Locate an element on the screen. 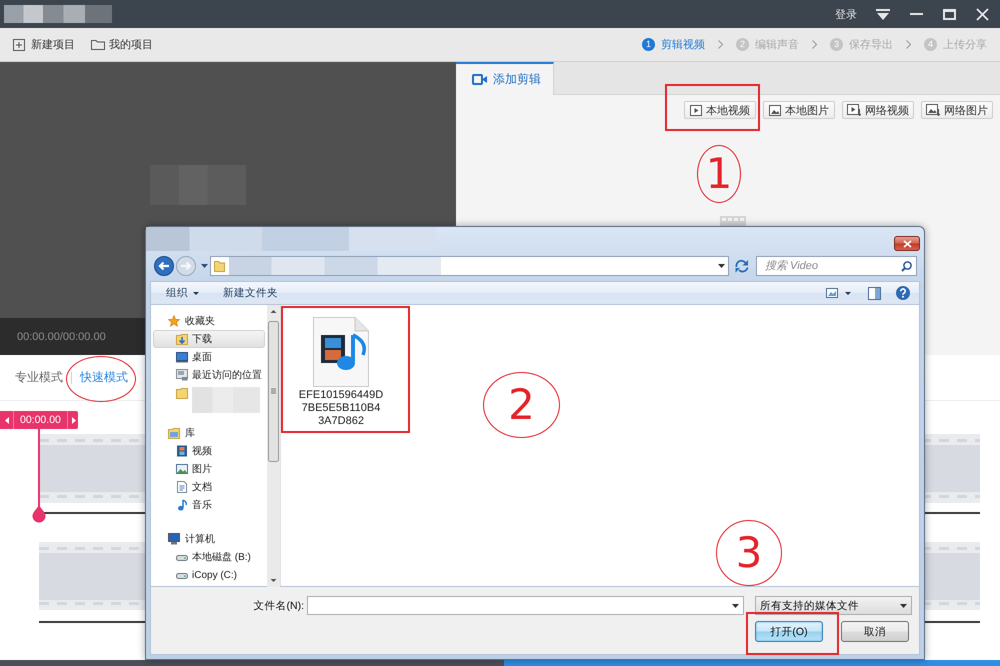 The width and height of the screenshot is (1000, 666). login-link: 登录 is located at coordinates (846, 14).